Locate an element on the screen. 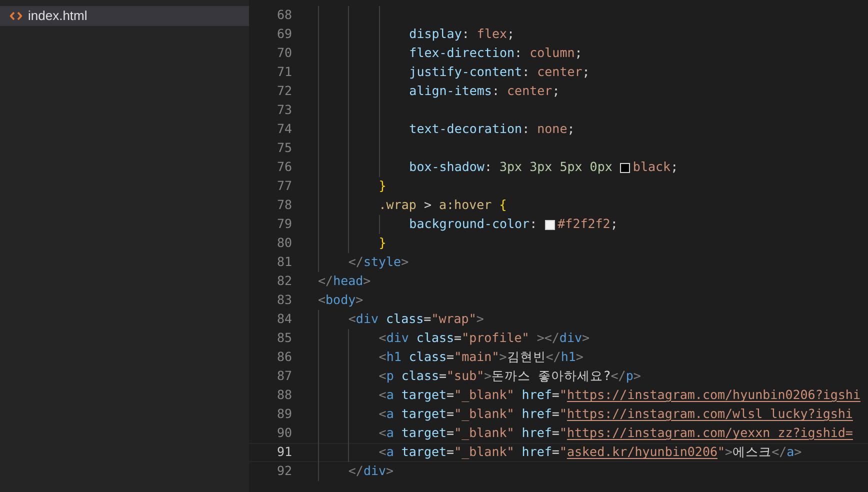  code-text: #f2f2f2; is located at coordinates (588, 224).